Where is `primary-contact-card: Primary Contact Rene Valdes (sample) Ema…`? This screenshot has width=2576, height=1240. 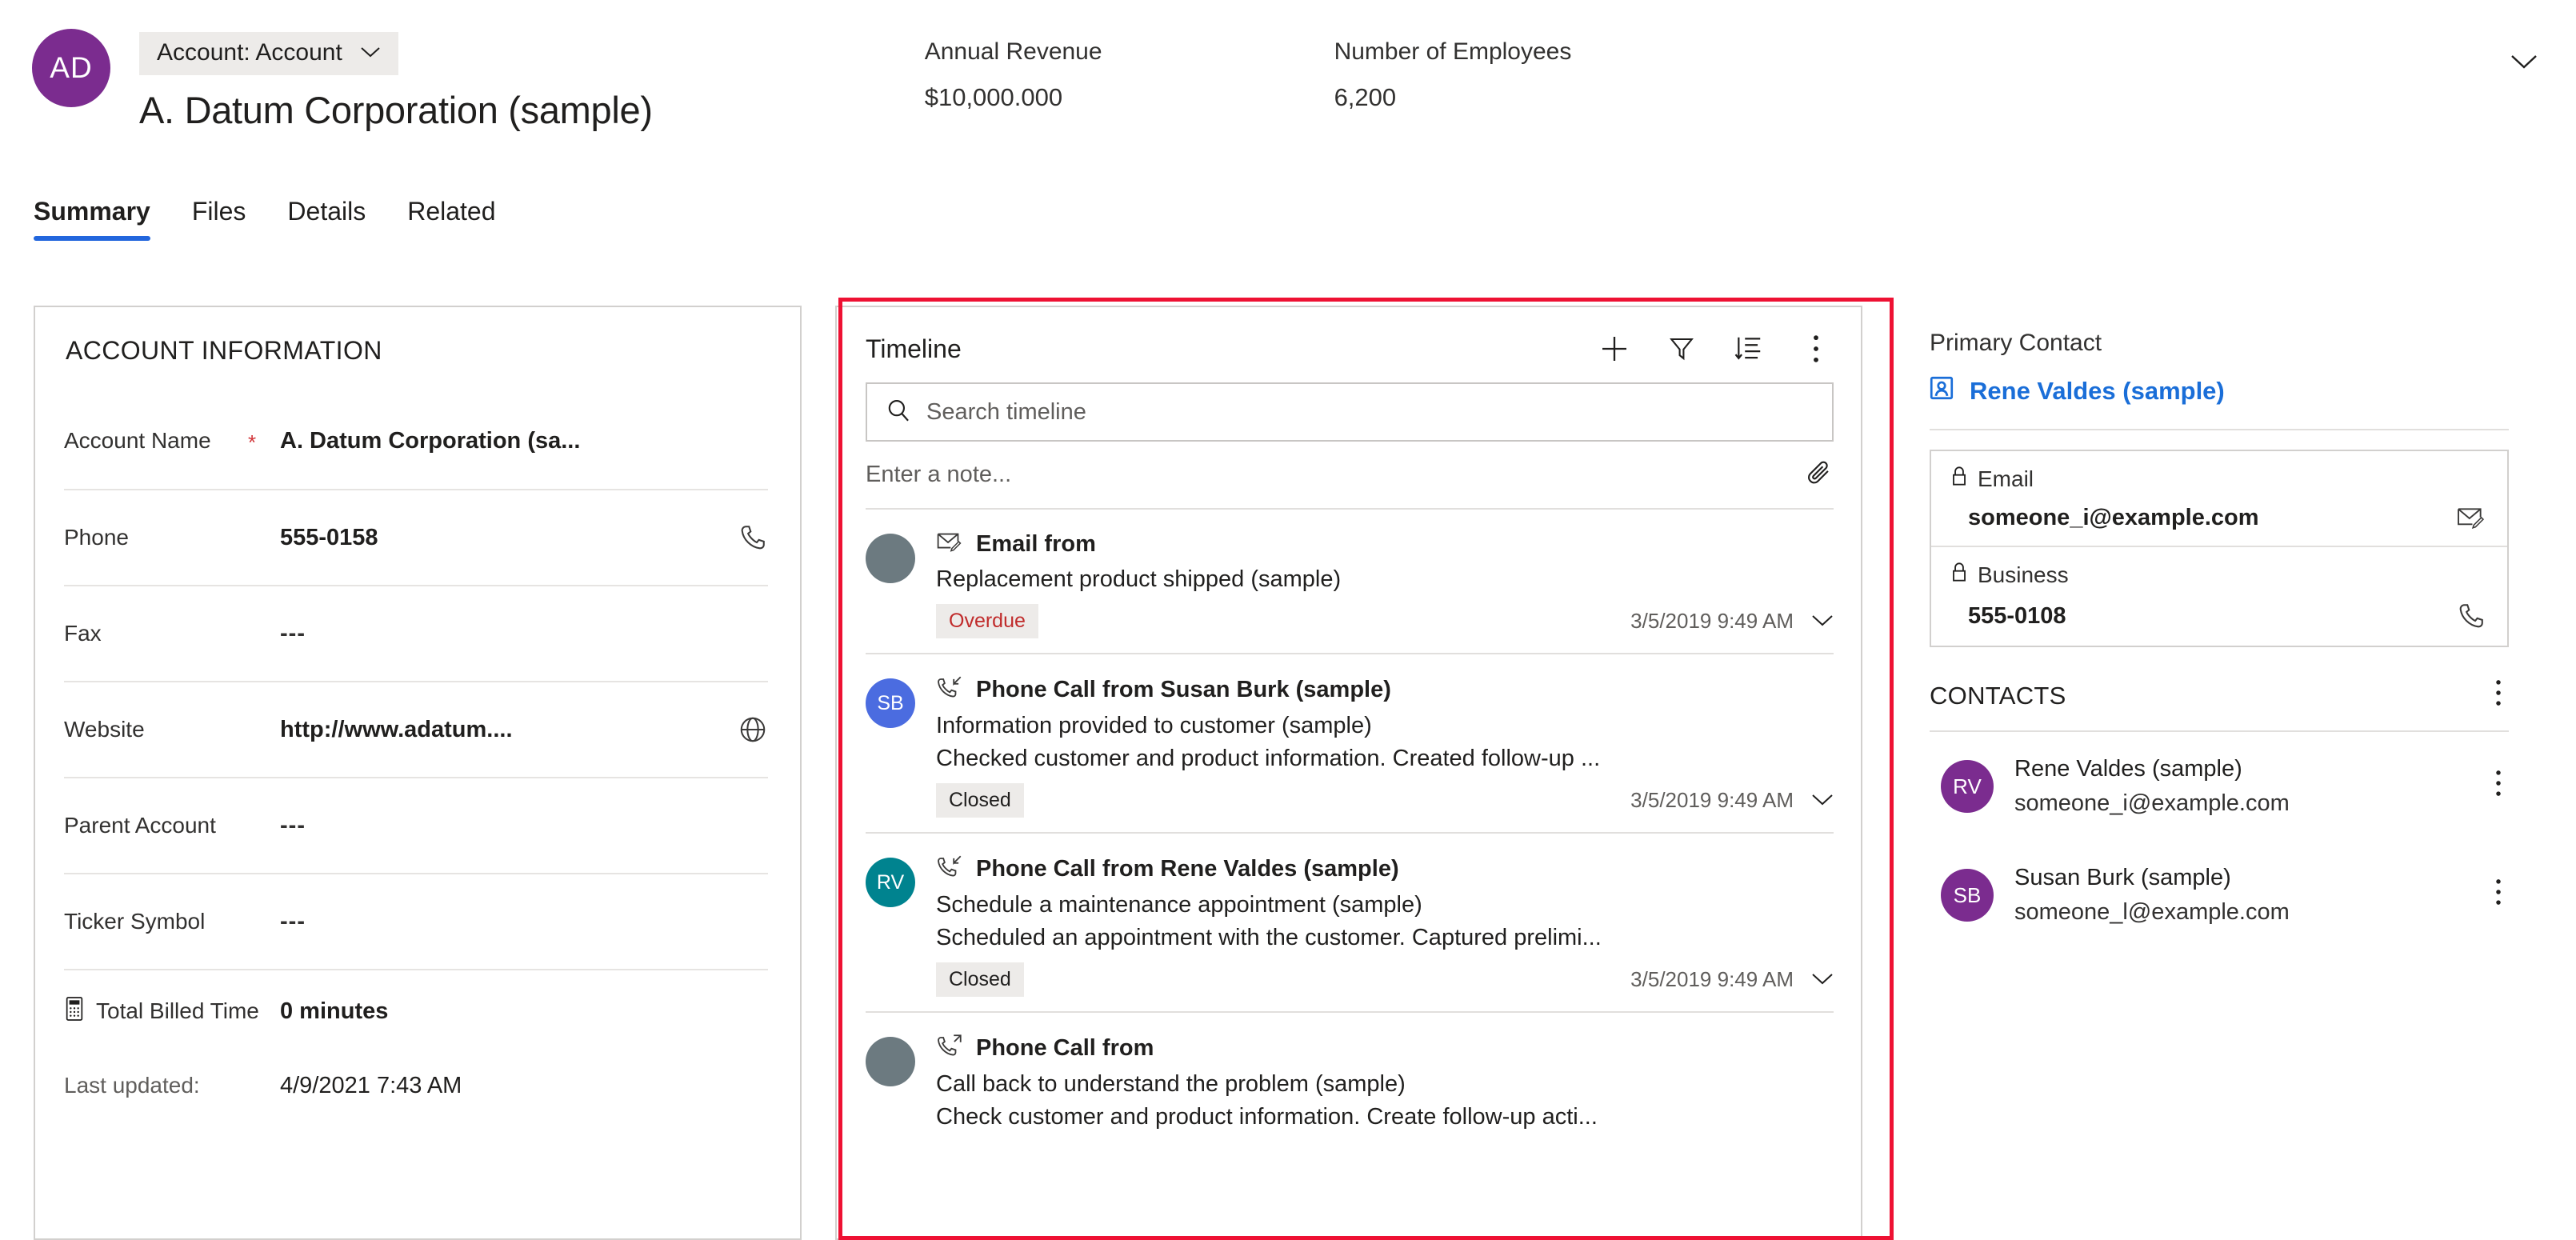
primary-contact-card: Primary Contact Rene Valdes (sample) Ema… is located at coordinates (2219, 628).